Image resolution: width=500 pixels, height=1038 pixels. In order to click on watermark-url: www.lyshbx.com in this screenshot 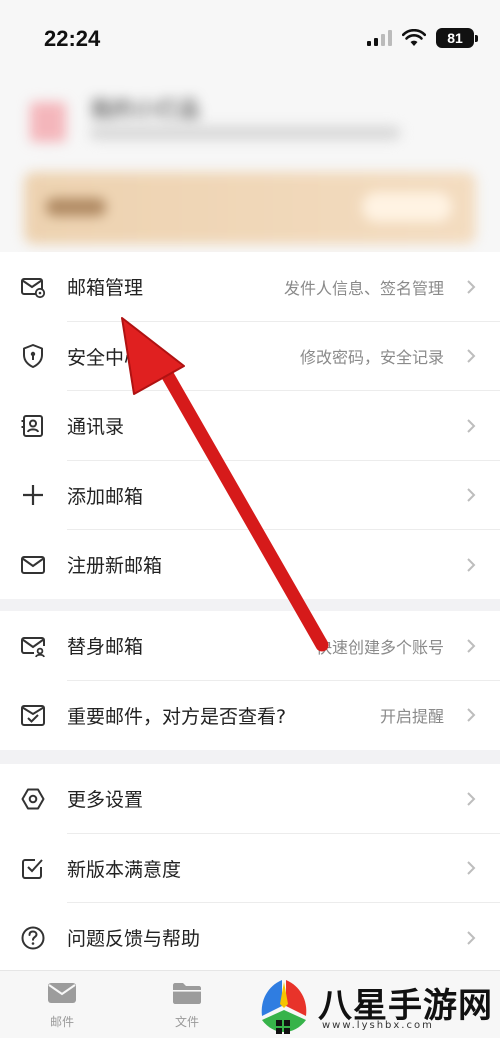, I will do `click(378, 1025)`.